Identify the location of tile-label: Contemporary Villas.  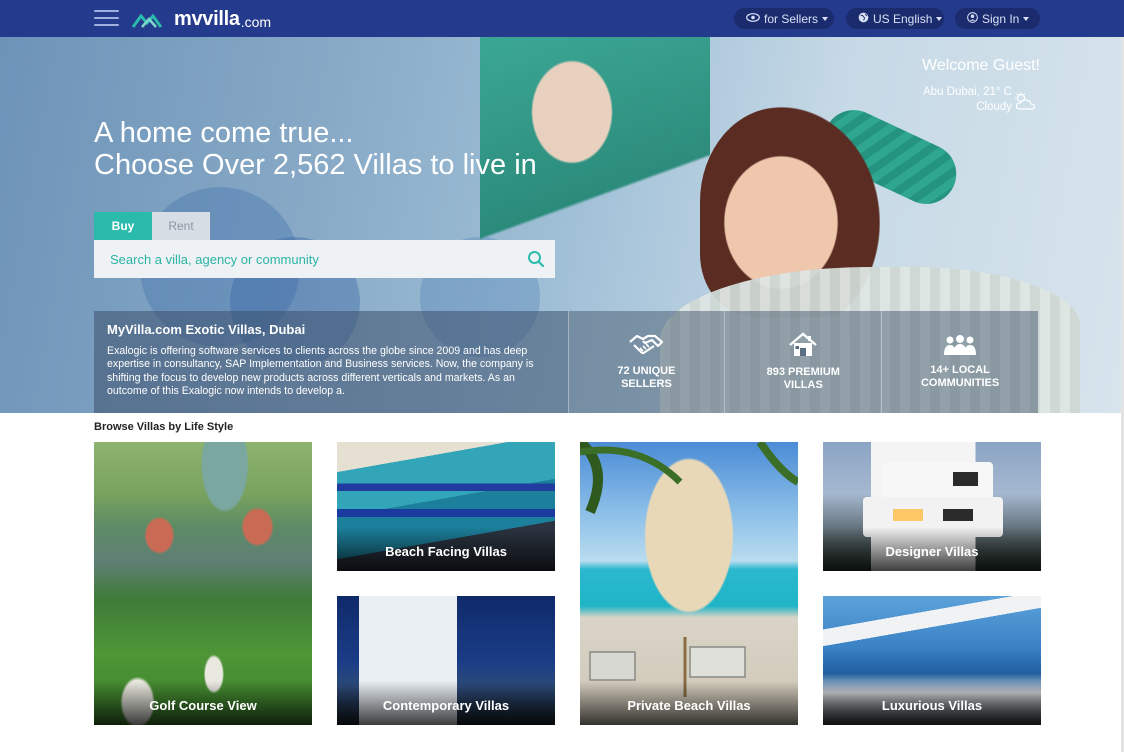
(446, 703).